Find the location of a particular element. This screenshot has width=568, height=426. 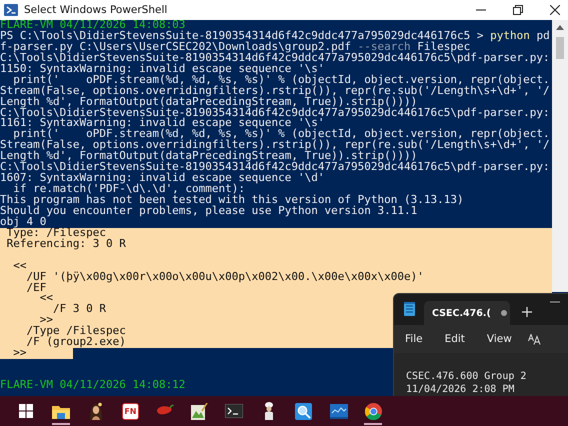

console-line: f-parser.py C:\Users\UserCSEC202\Downloads\group2.pdf --search Filespec is located at coordinates (235, 47).